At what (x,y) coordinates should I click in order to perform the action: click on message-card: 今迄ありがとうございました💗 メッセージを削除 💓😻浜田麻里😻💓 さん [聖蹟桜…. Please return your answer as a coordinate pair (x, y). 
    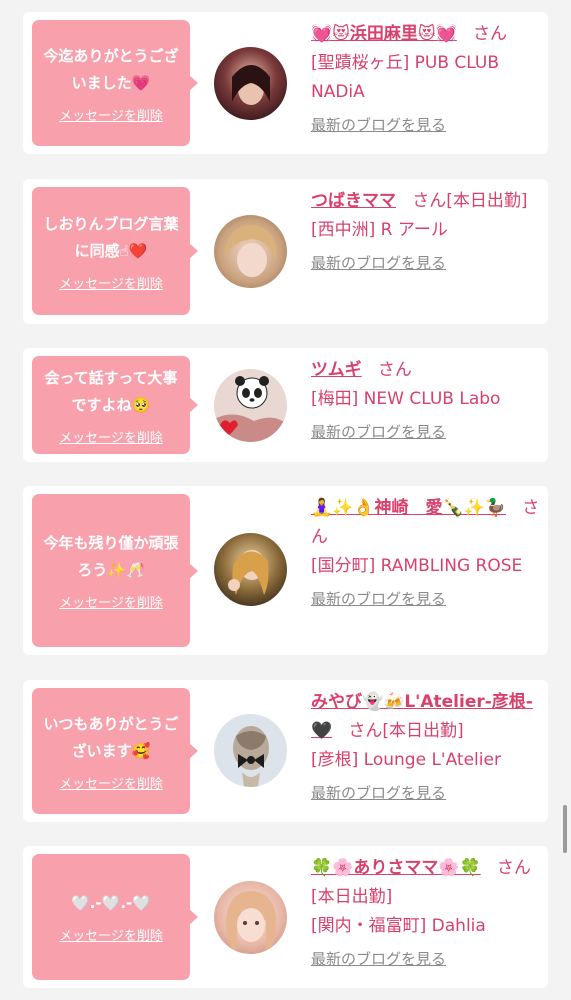
    Looking at the image, I should click on (285, 83).